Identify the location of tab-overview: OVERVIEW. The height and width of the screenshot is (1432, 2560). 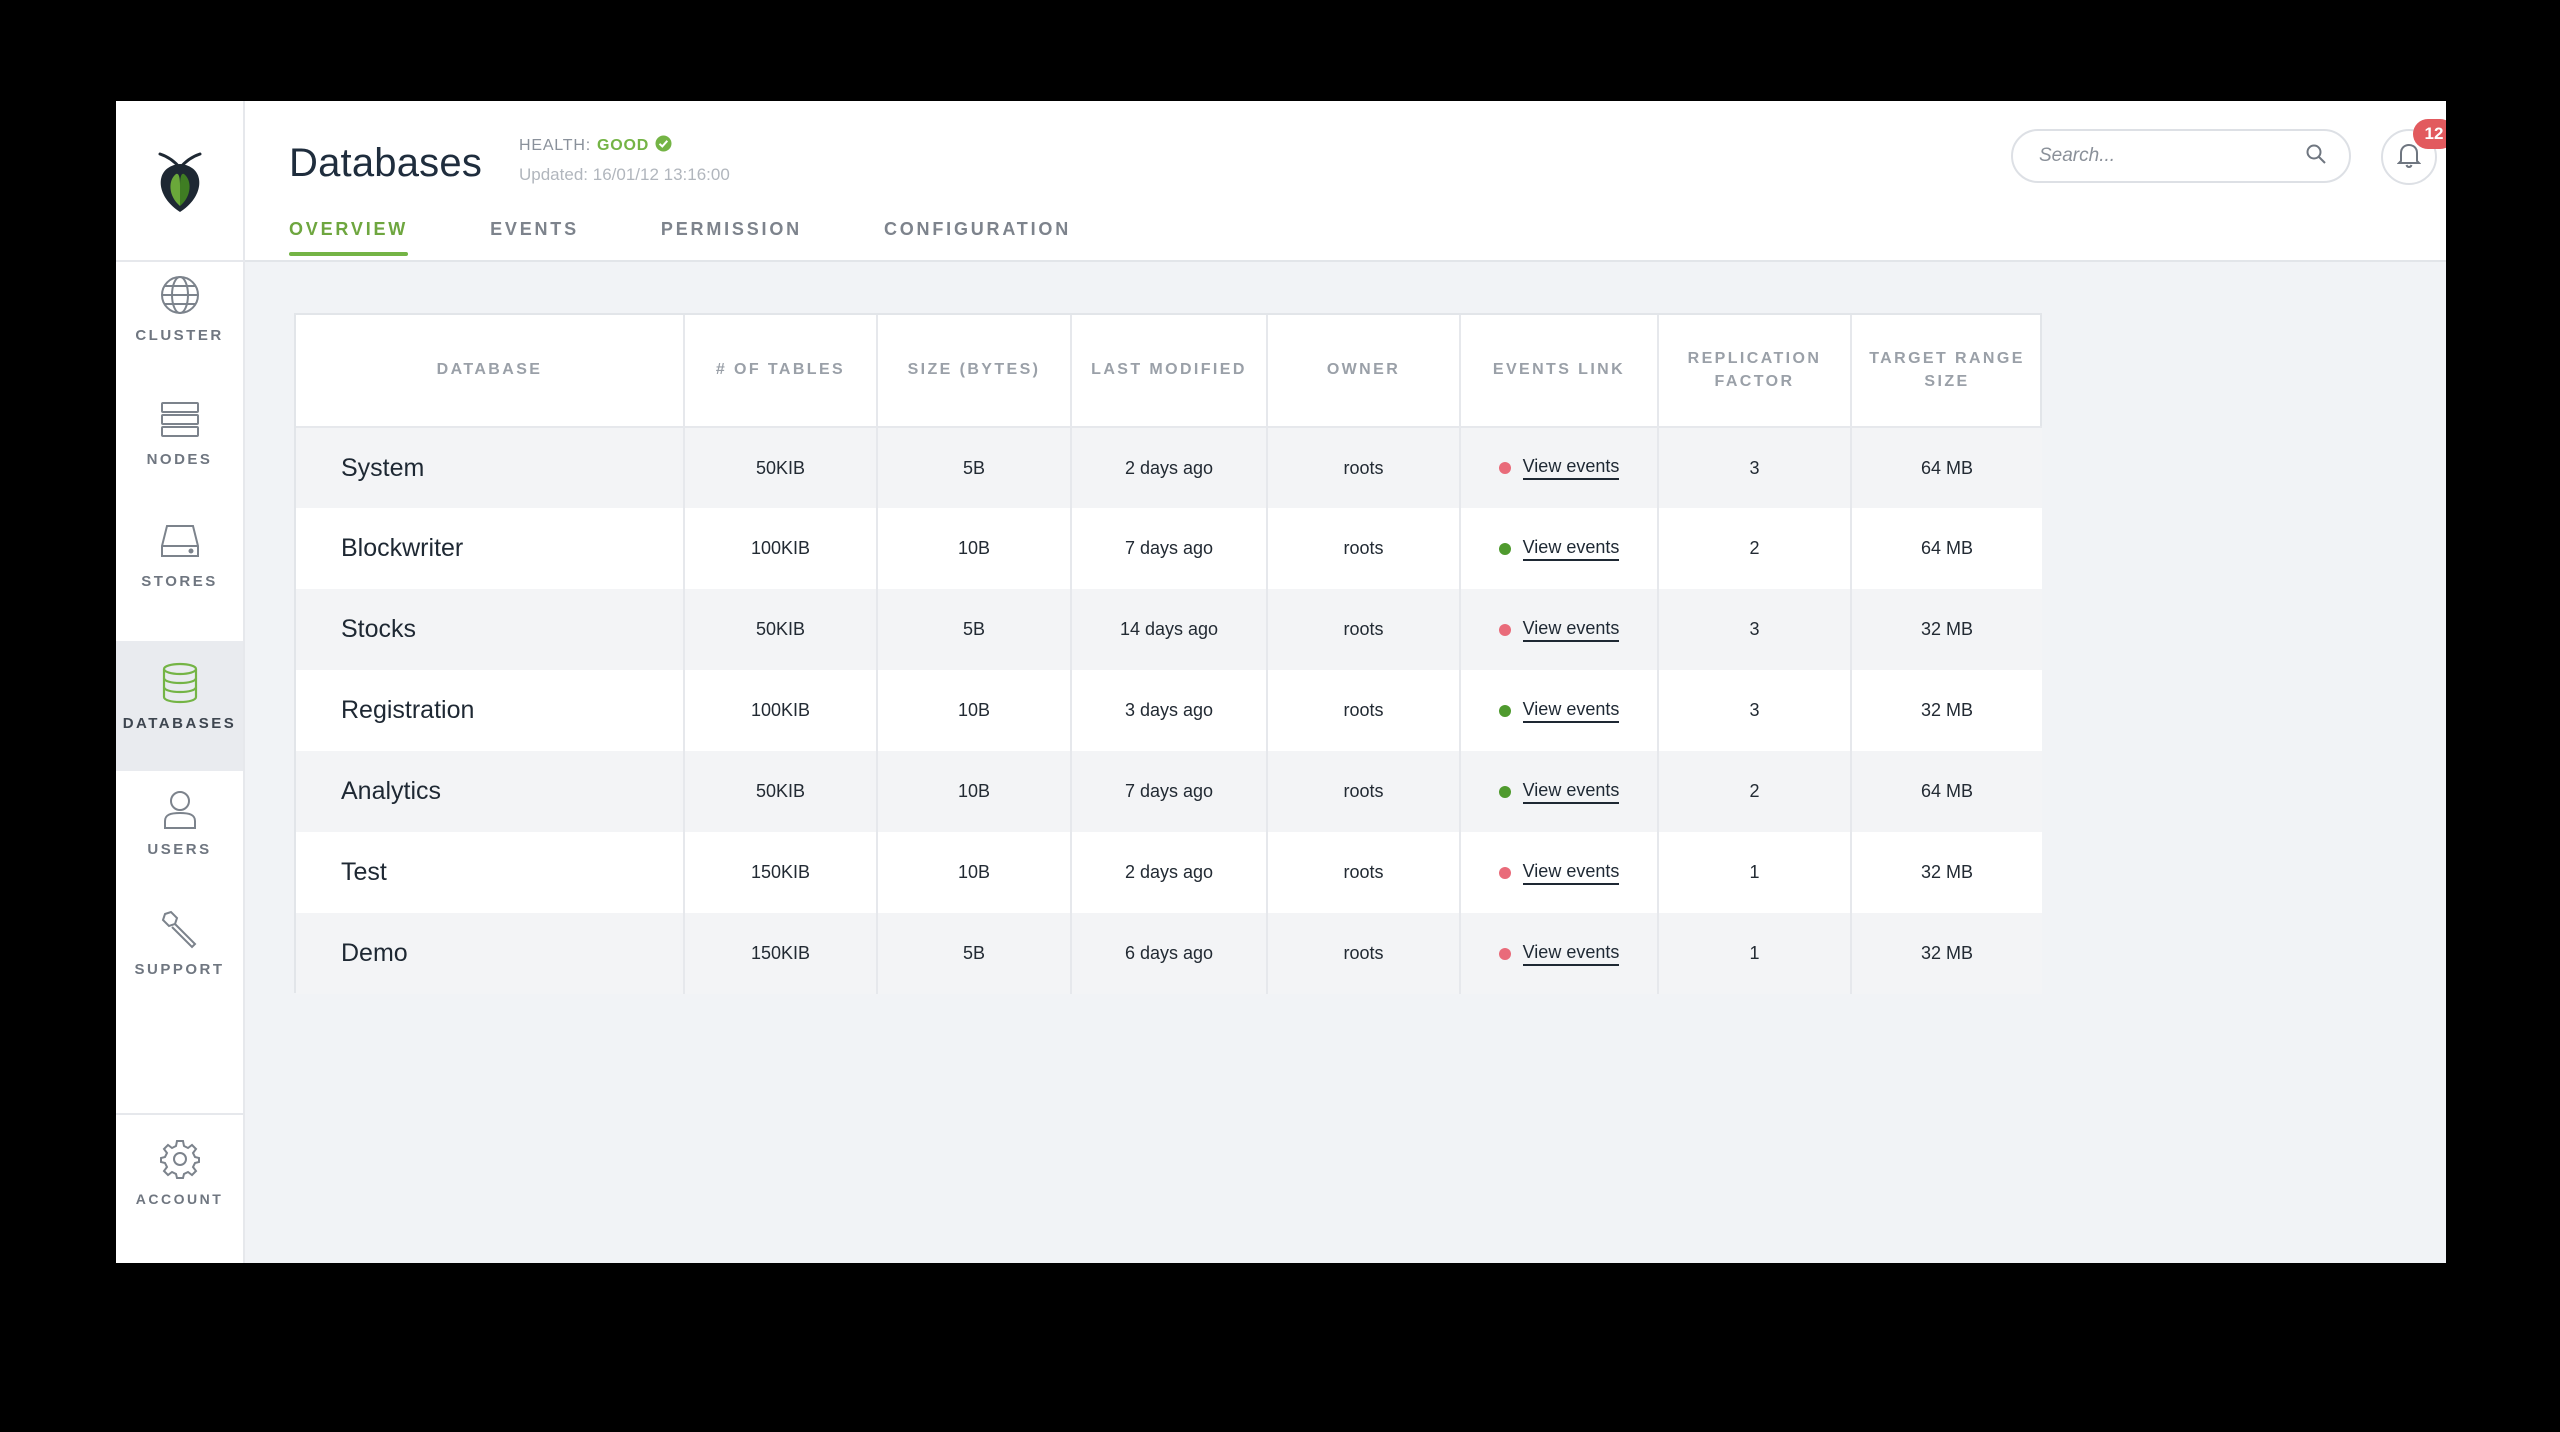
(349, 237).